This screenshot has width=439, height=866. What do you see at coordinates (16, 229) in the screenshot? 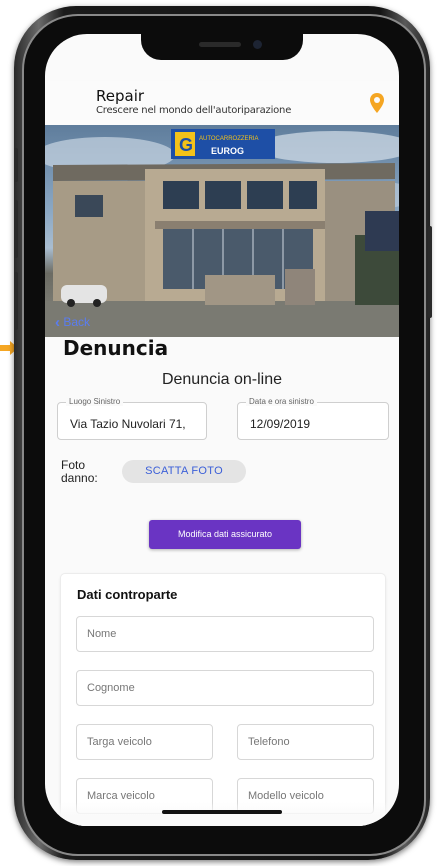
I see `phone-volume-up` at bounding box center [16, 229].